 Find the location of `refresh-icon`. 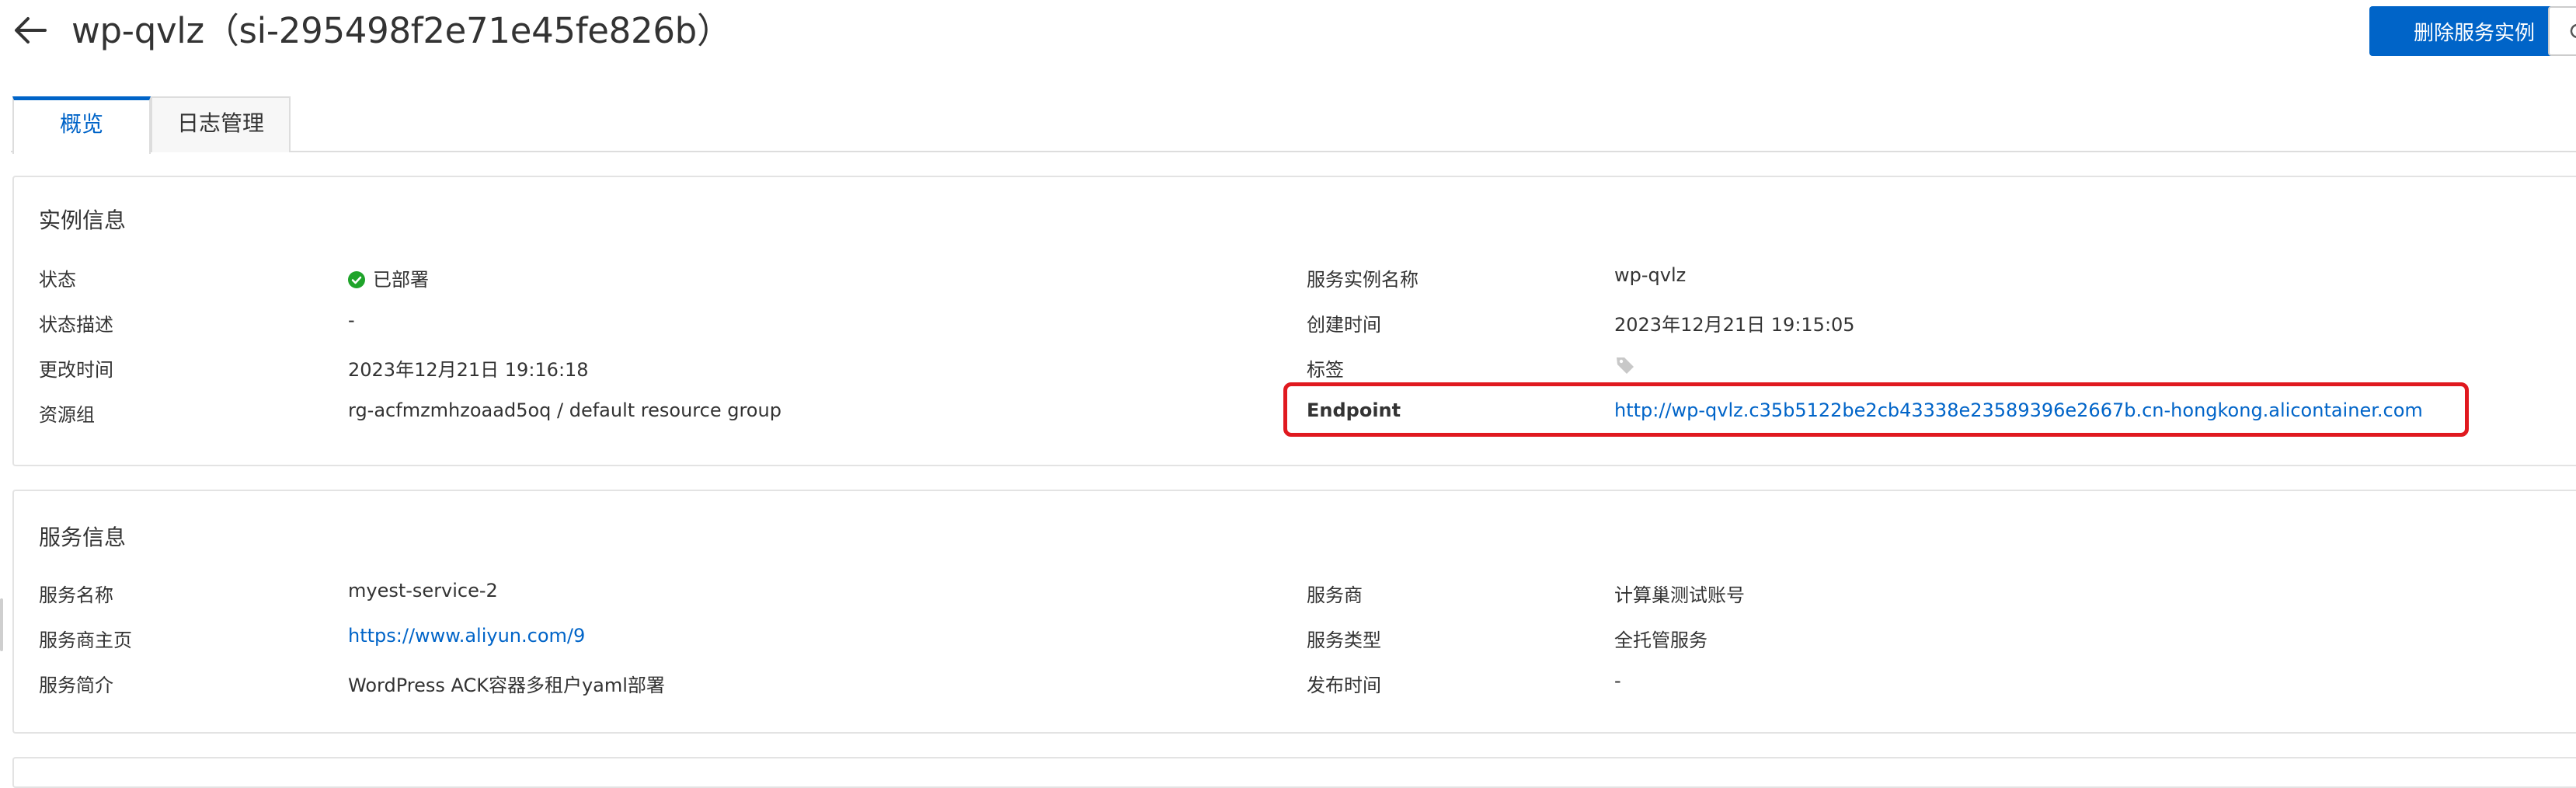

refresh-icon is located at coordinates (2573, 30).